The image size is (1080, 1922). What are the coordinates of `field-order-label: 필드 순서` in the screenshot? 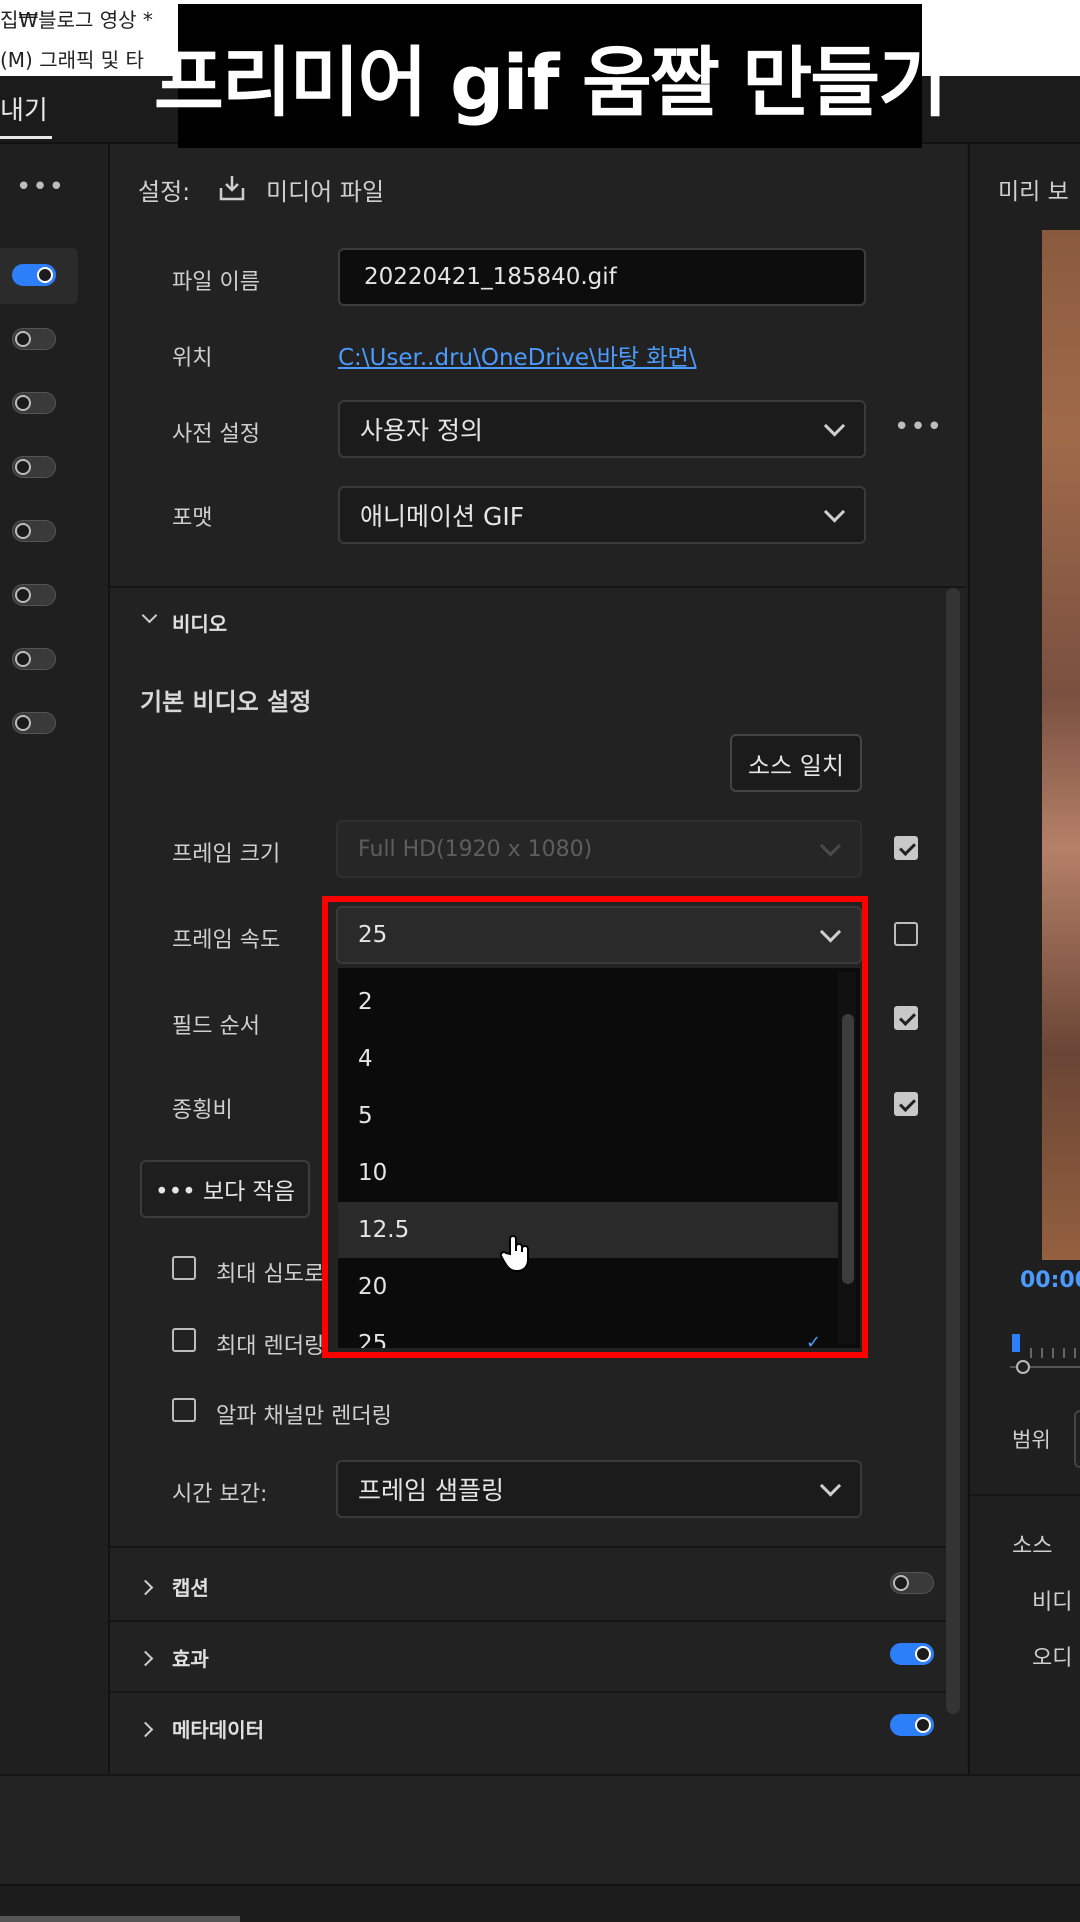 It's located at (216, 1026).